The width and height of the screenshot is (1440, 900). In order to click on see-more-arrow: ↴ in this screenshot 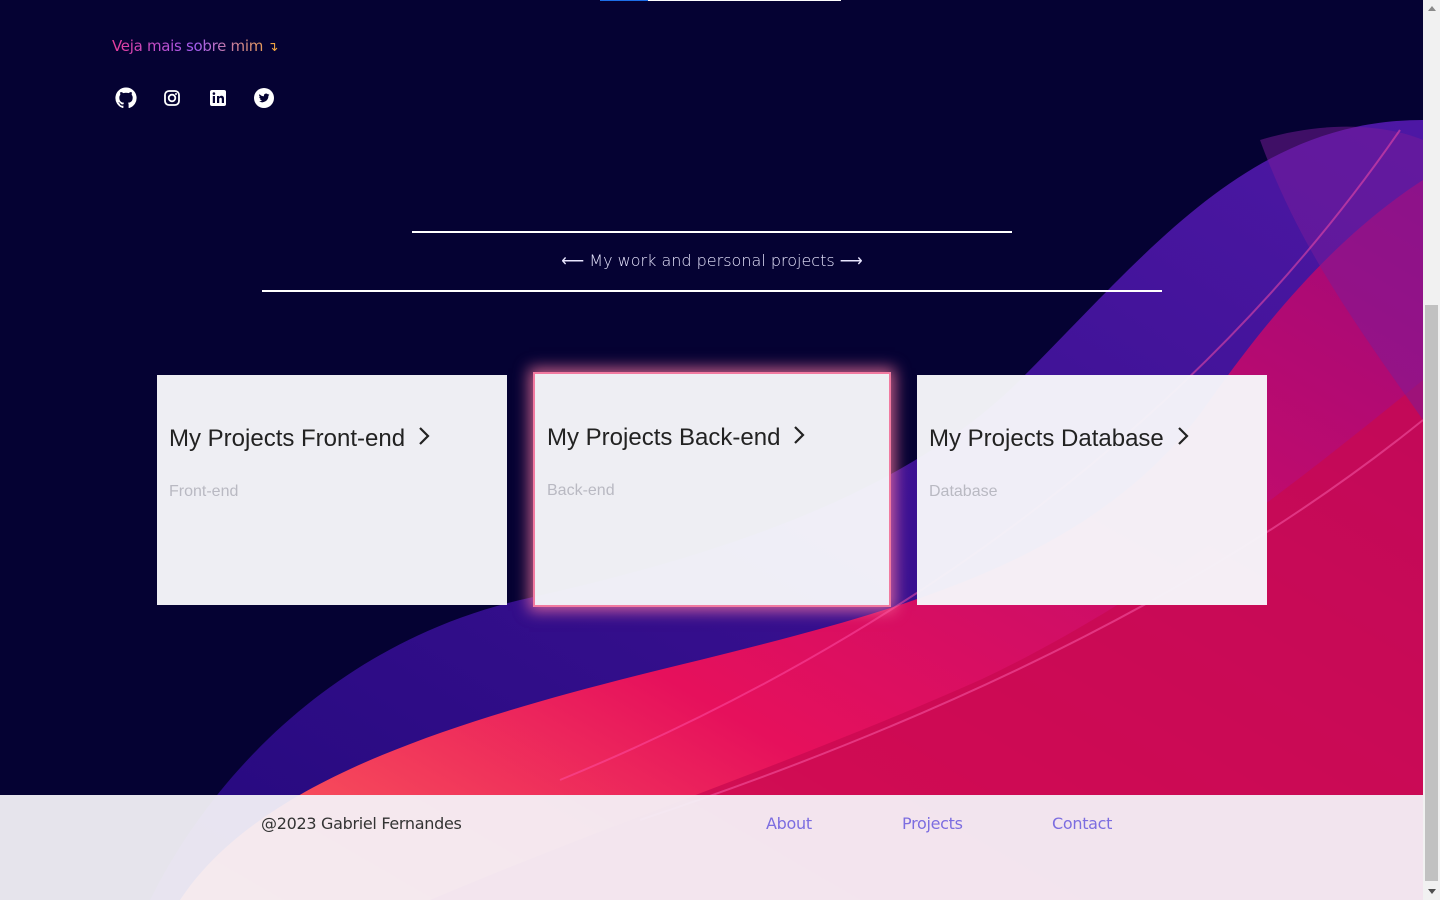, I will do `click(273, 47)`.